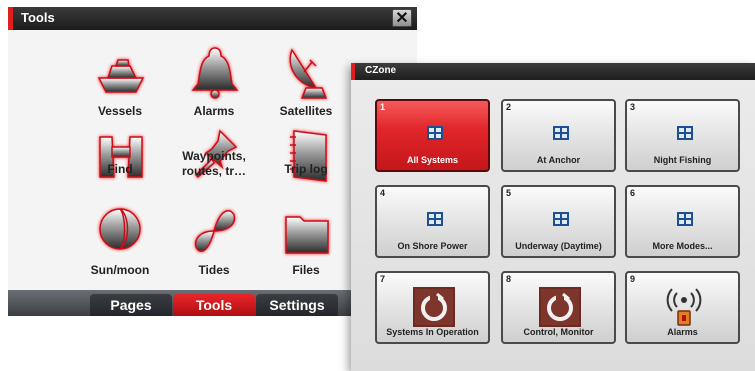 Image resolution: width=755 pixels, height=371 pixels. Describe the element at coordinates (120, 111) in the screenshot. I see `tool-label: Vessels` at that location.